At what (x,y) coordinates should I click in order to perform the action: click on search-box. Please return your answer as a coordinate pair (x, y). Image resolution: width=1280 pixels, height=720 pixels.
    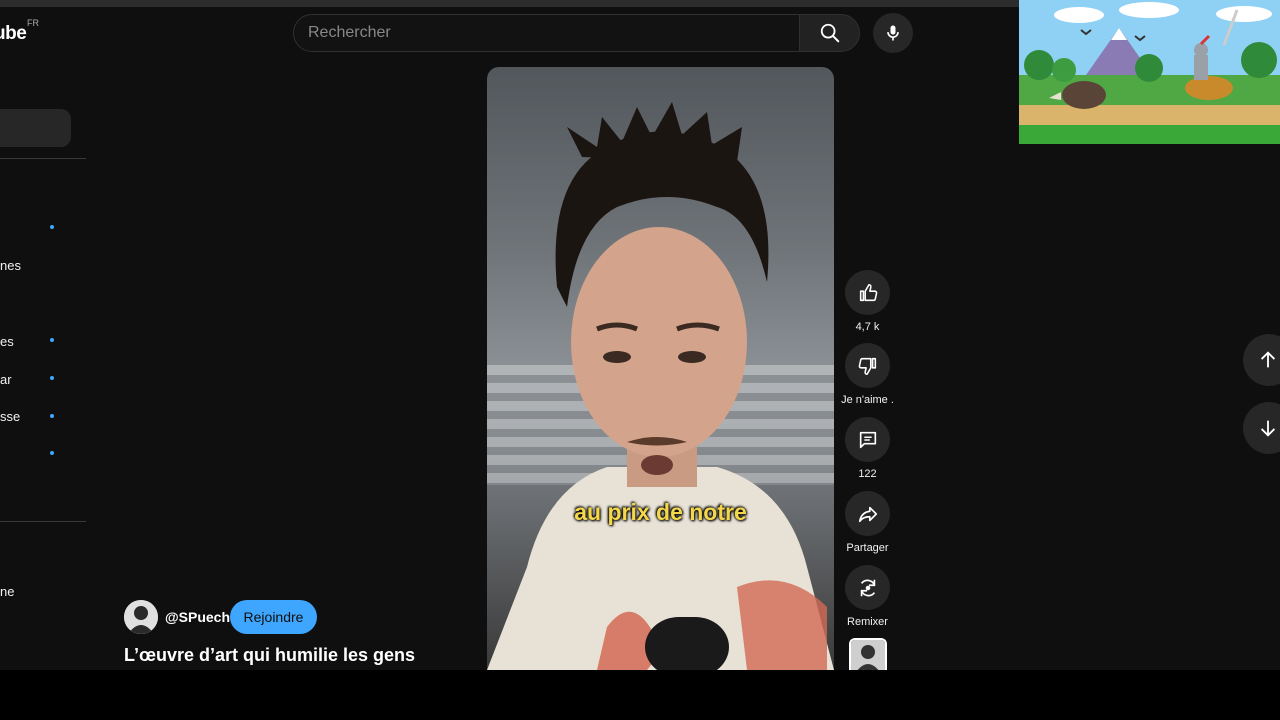
    Looking at the image, I should click on (546, 33).